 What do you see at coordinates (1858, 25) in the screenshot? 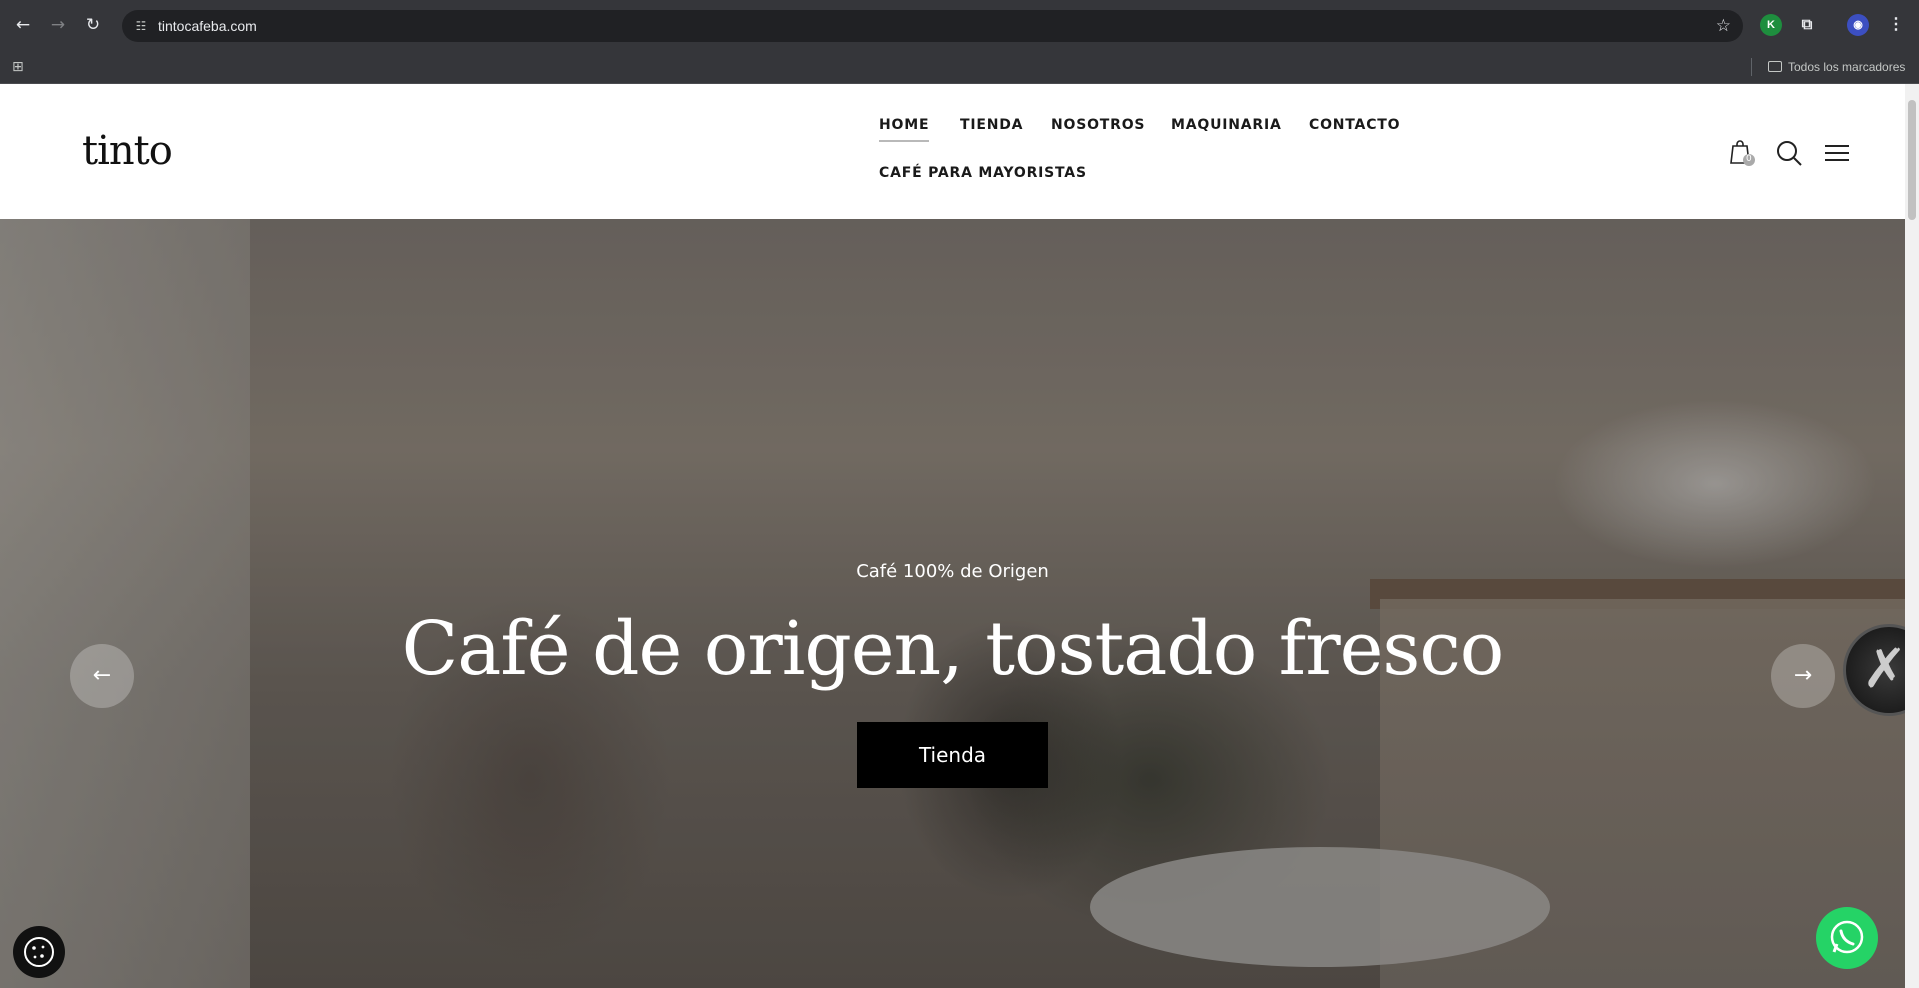
I see `profile-avatar: ◉` at bounding box center [1858, 25].